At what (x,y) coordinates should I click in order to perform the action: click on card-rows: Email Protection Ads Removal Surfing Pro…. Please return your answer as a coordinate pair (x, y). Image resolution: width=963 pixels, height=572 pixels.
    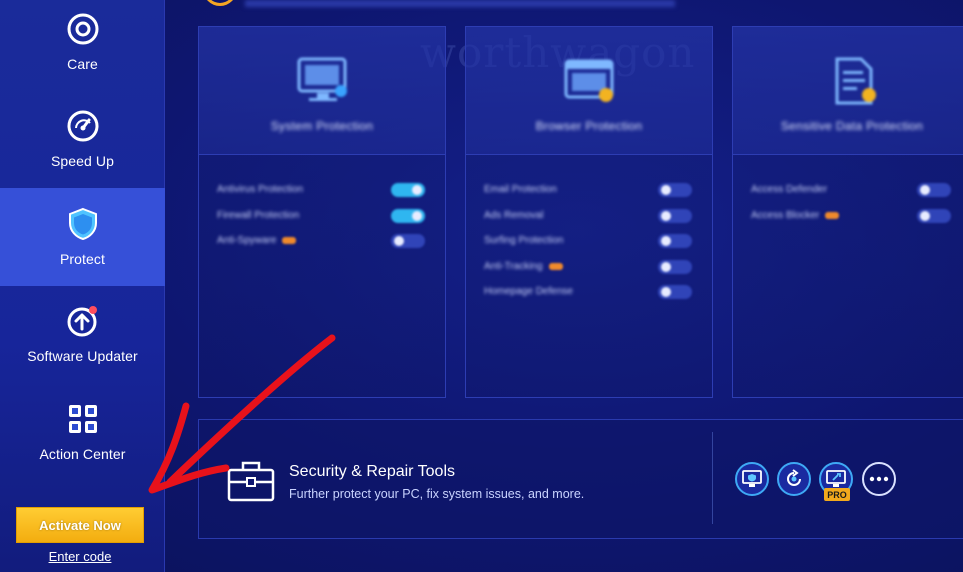
    Looking at the image, I should click on (590, 241).